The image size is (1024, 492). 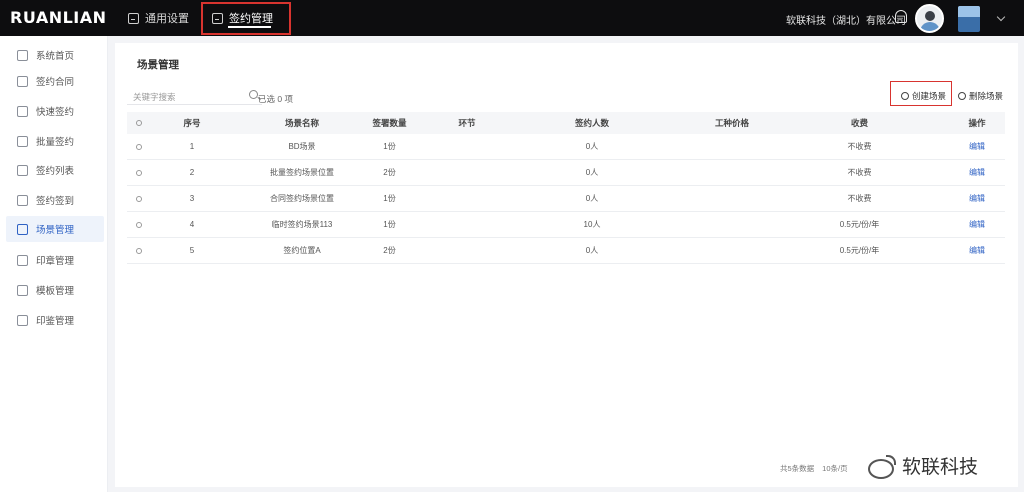 What do you see at coordinates (566, 225) in the screenshot?
I see `table-row: 4 临时签约场景113 1份 10人 0.5元/份/年 编辑` at bounding box center [566, 225].